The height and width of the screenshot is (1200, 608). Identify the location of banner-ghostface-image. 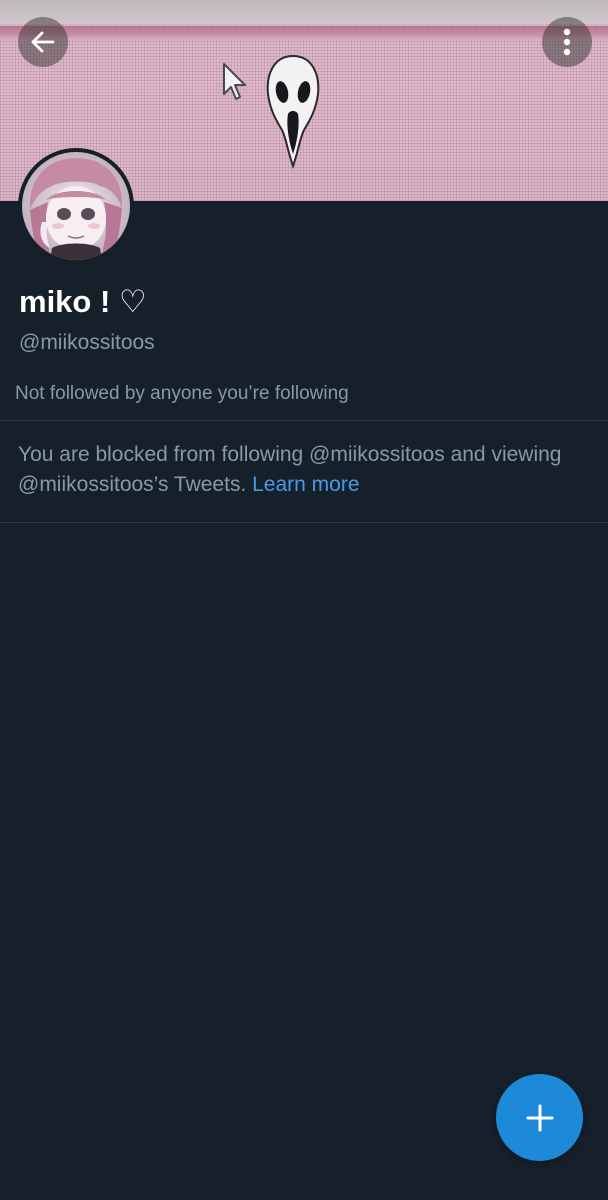
(293, 111).